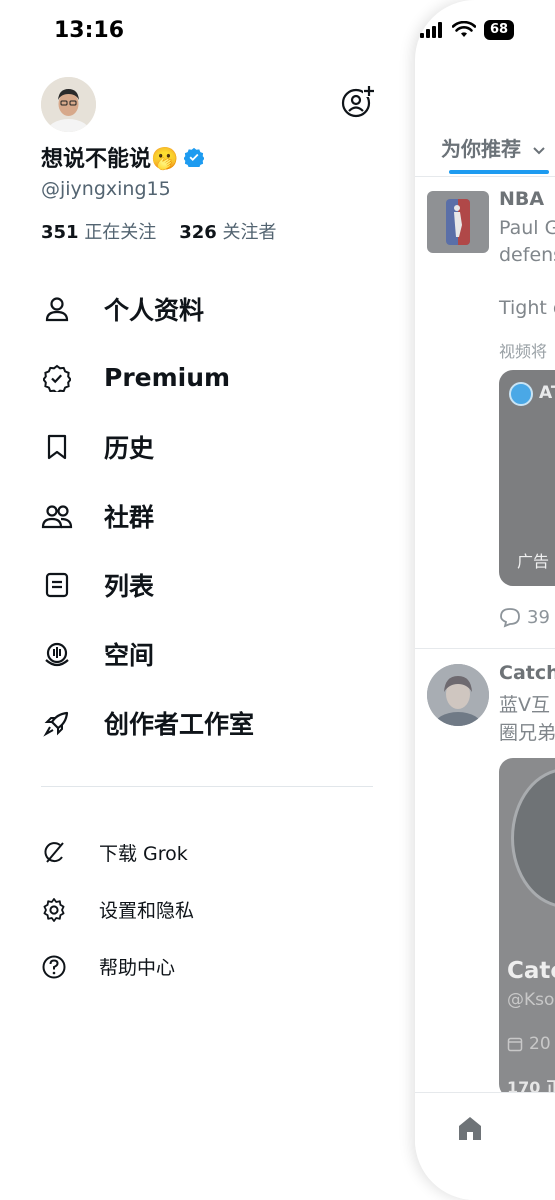 This screenshot has width=555, height=1200. Describe the element at coordinates (57, 446) in the screenshot. I see `bookmark-icon` at that location.